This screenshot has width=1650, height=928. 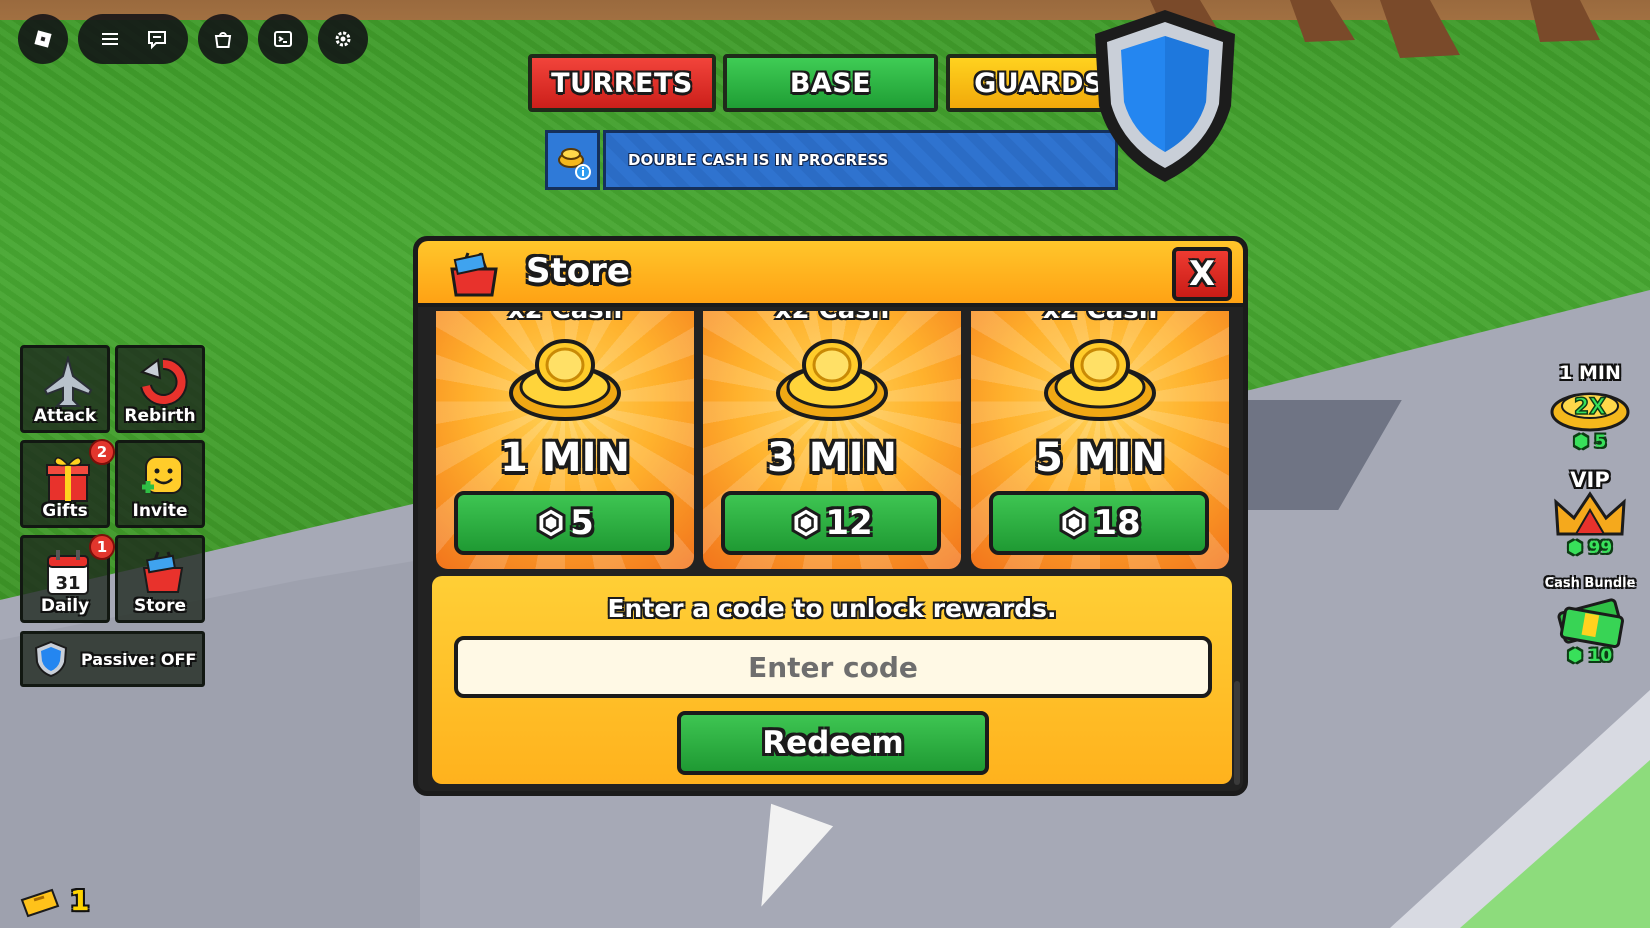 I want to click on buy-button: 5, so click(x=564, y=523).